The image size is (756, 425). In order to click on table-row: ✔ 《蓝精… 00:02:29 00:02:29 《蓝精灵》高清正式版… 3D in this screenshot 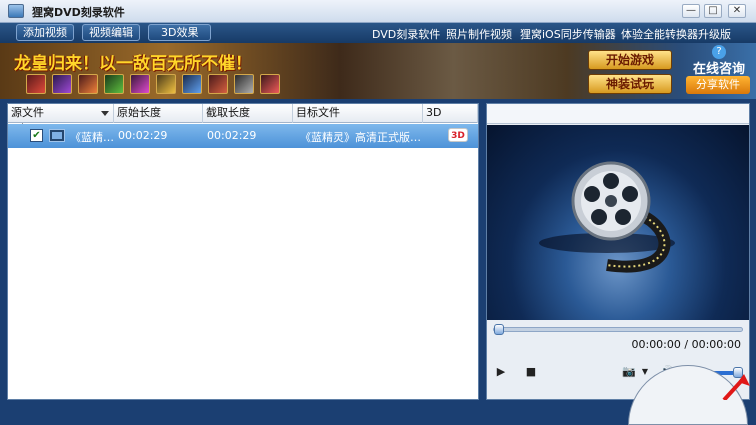, I will do `click(243, 136)`.